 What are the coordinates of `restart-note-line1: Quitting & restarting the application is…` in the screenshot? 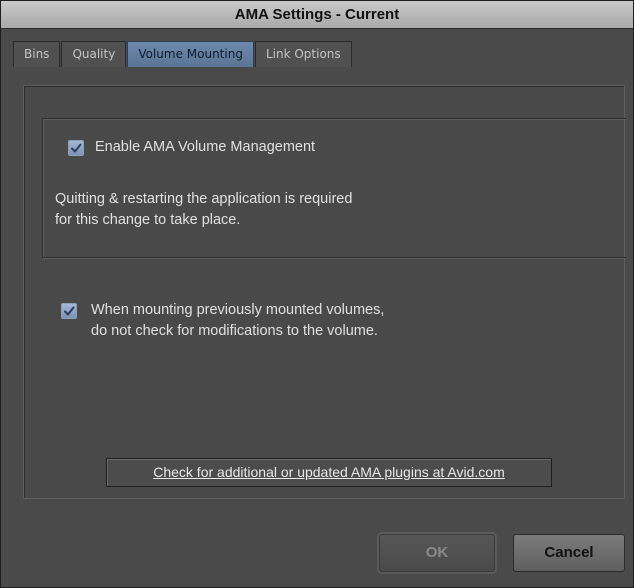 It's located at (204, 199).